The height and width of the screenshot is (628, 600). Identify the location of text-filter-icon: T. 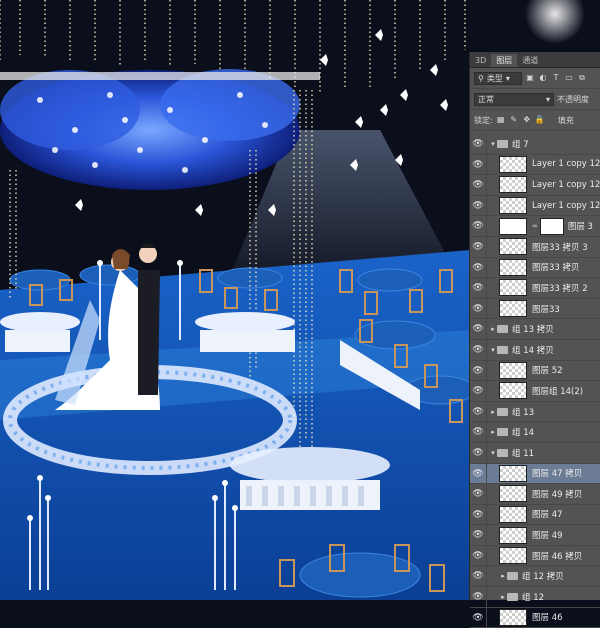
(556, 78).